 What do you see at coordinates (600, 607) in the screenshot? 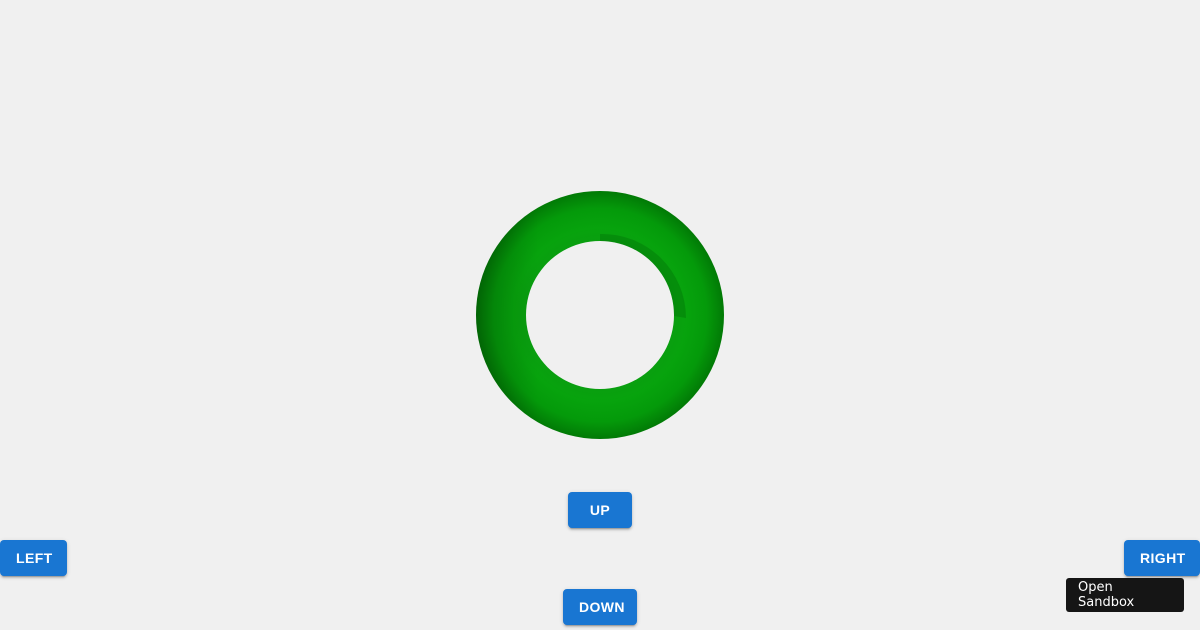
I see `down-button: DOWN` at bounding box center [600, 607].